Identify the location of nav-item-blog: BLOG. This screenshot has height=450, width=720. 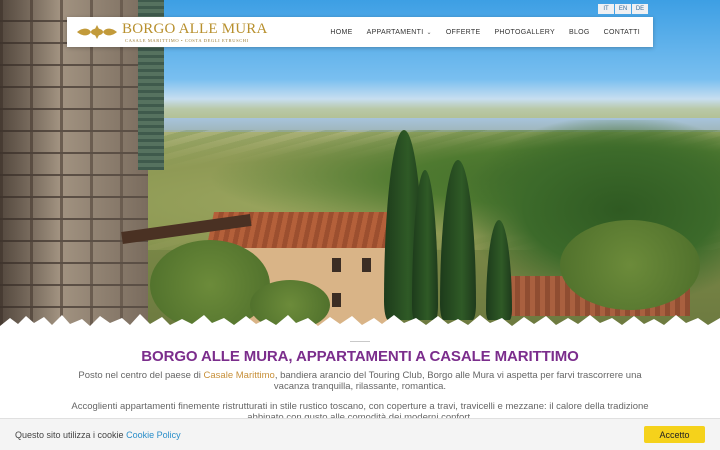
(579, 32).